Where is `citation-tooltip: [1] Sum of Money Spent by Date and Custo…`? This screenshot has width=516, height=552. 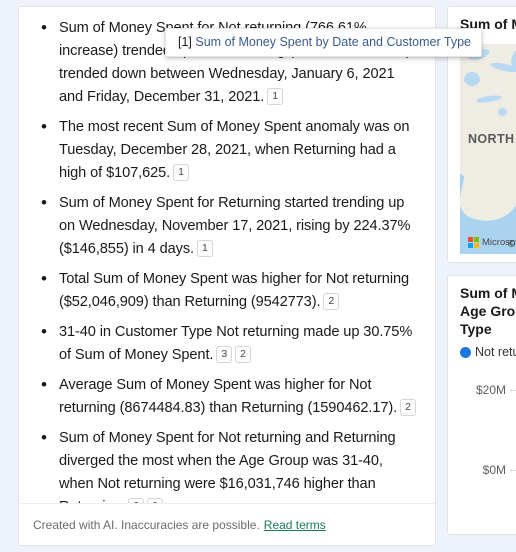
citation-tooltip: [1] Sum of Money Spent by Date and Custo… is located at coordinates (324, 42).